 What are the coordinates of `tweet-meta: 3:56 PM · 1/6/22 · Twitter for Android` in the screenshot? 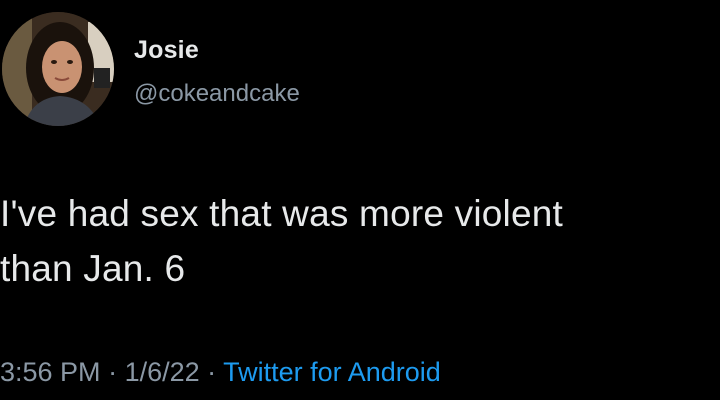 It's located at (220, 372).